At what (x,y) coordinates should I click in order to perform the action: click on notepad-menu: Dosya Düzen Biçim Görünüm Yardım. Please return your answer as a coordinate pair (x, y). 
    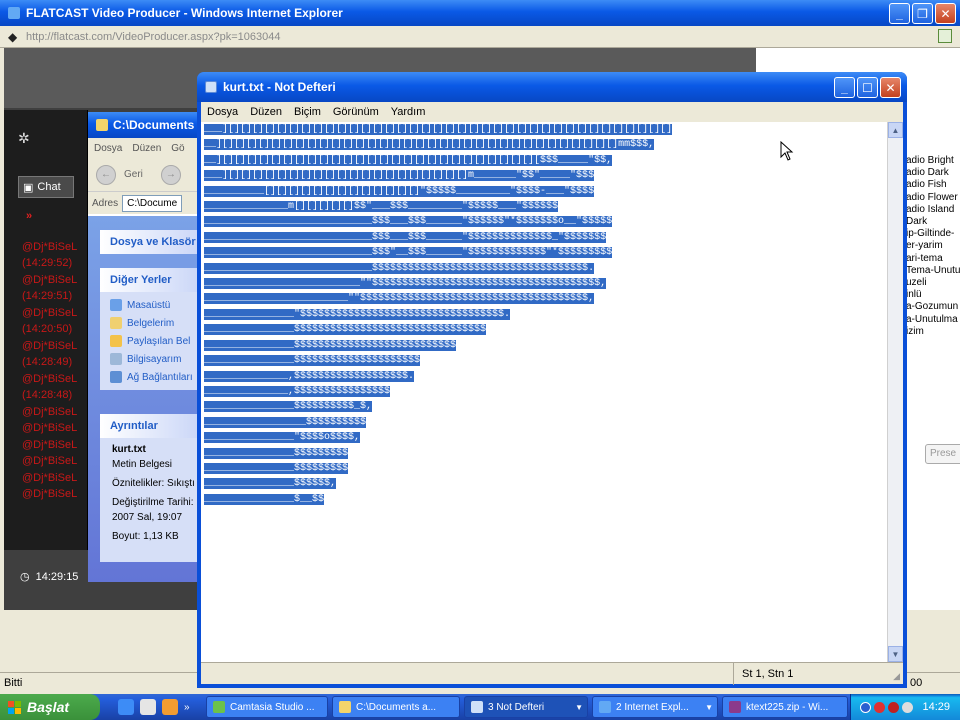
    Looking at the image, I should click on (552, 112).